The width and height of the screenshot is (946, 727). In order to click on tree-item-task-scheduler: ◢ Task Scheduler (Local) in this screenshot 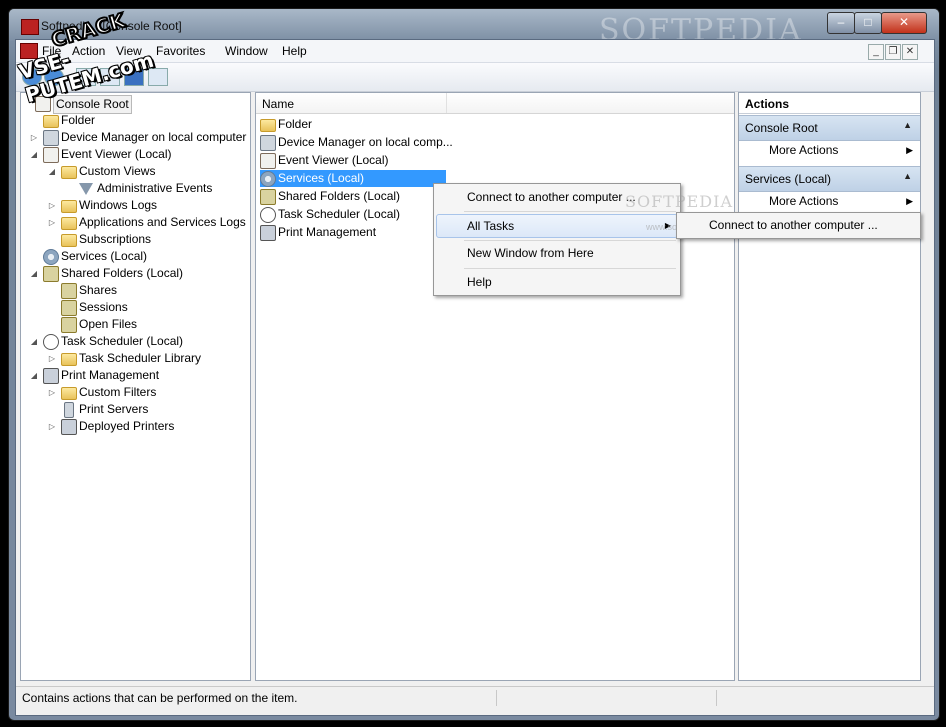, I will do `click(139, 341)`.